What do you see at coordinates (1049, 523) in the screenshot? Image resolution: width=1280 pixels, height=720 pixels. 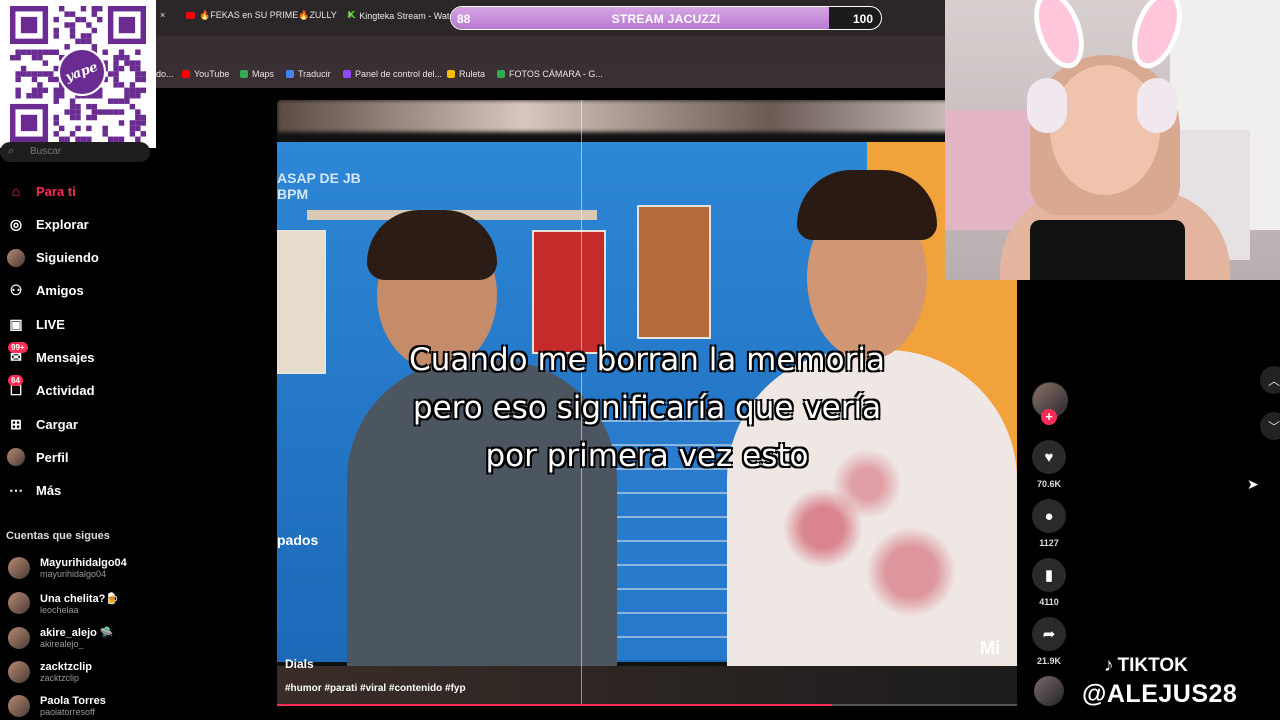 I see `comment-button: ● 1127` at bounding box center [1049, 523].